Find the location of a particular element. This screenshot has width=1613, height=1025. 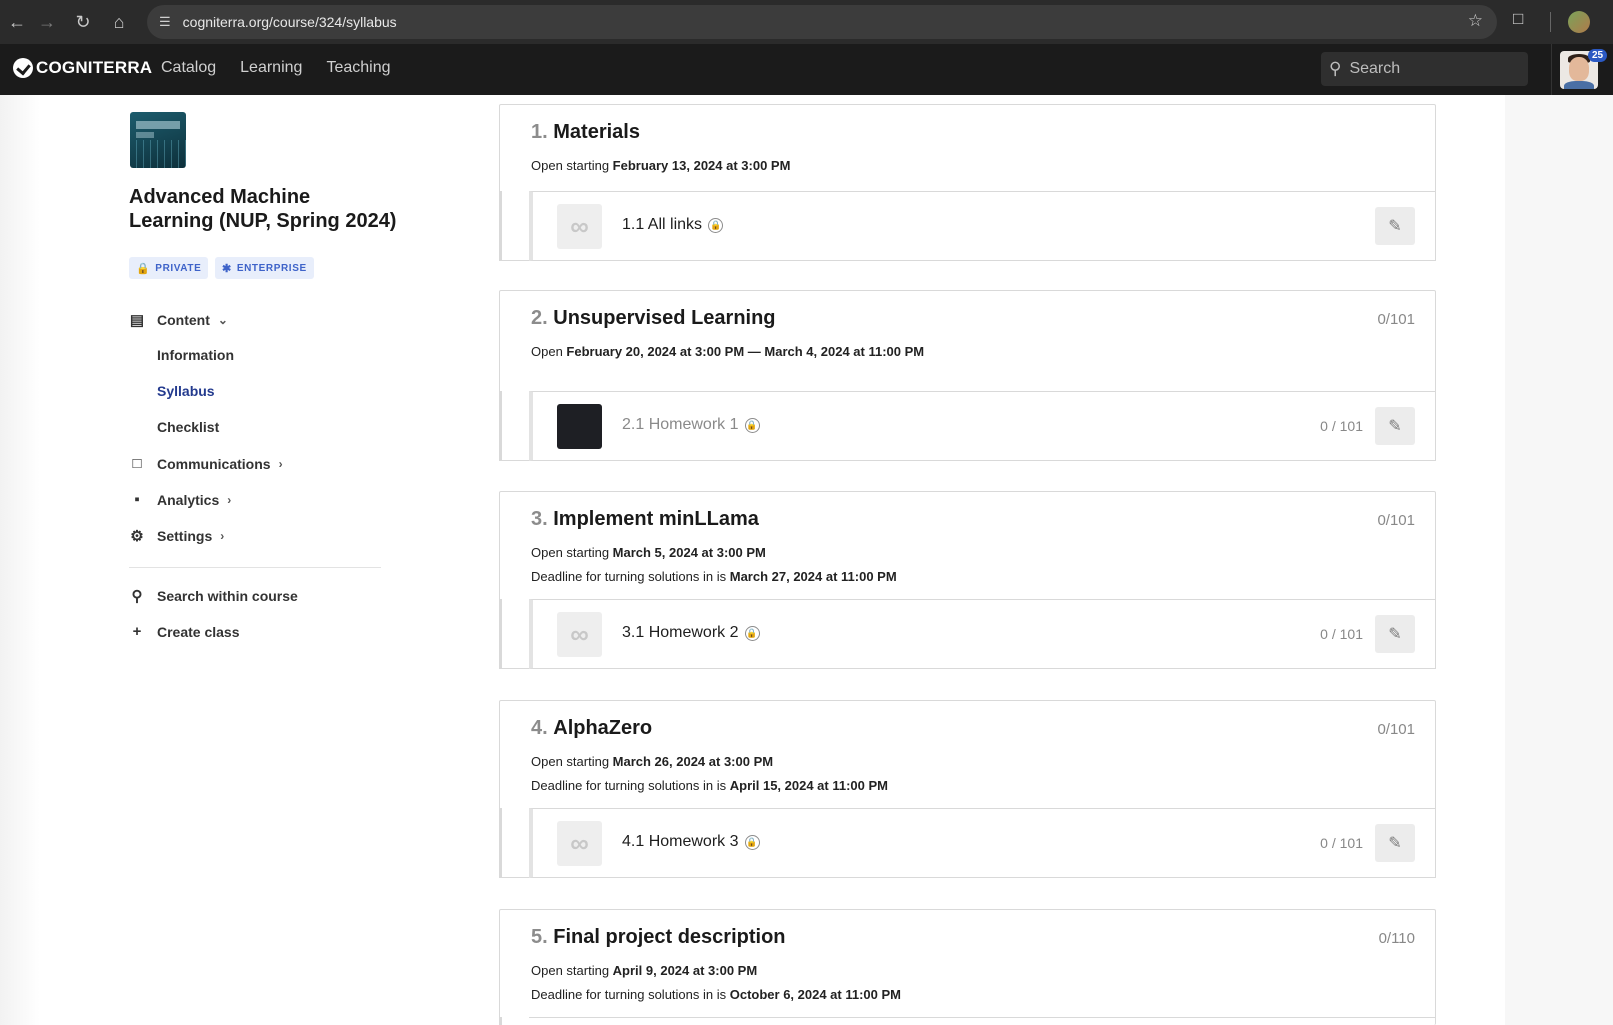

section-heading: 5. Final project description is located at coordinates (658, 937).